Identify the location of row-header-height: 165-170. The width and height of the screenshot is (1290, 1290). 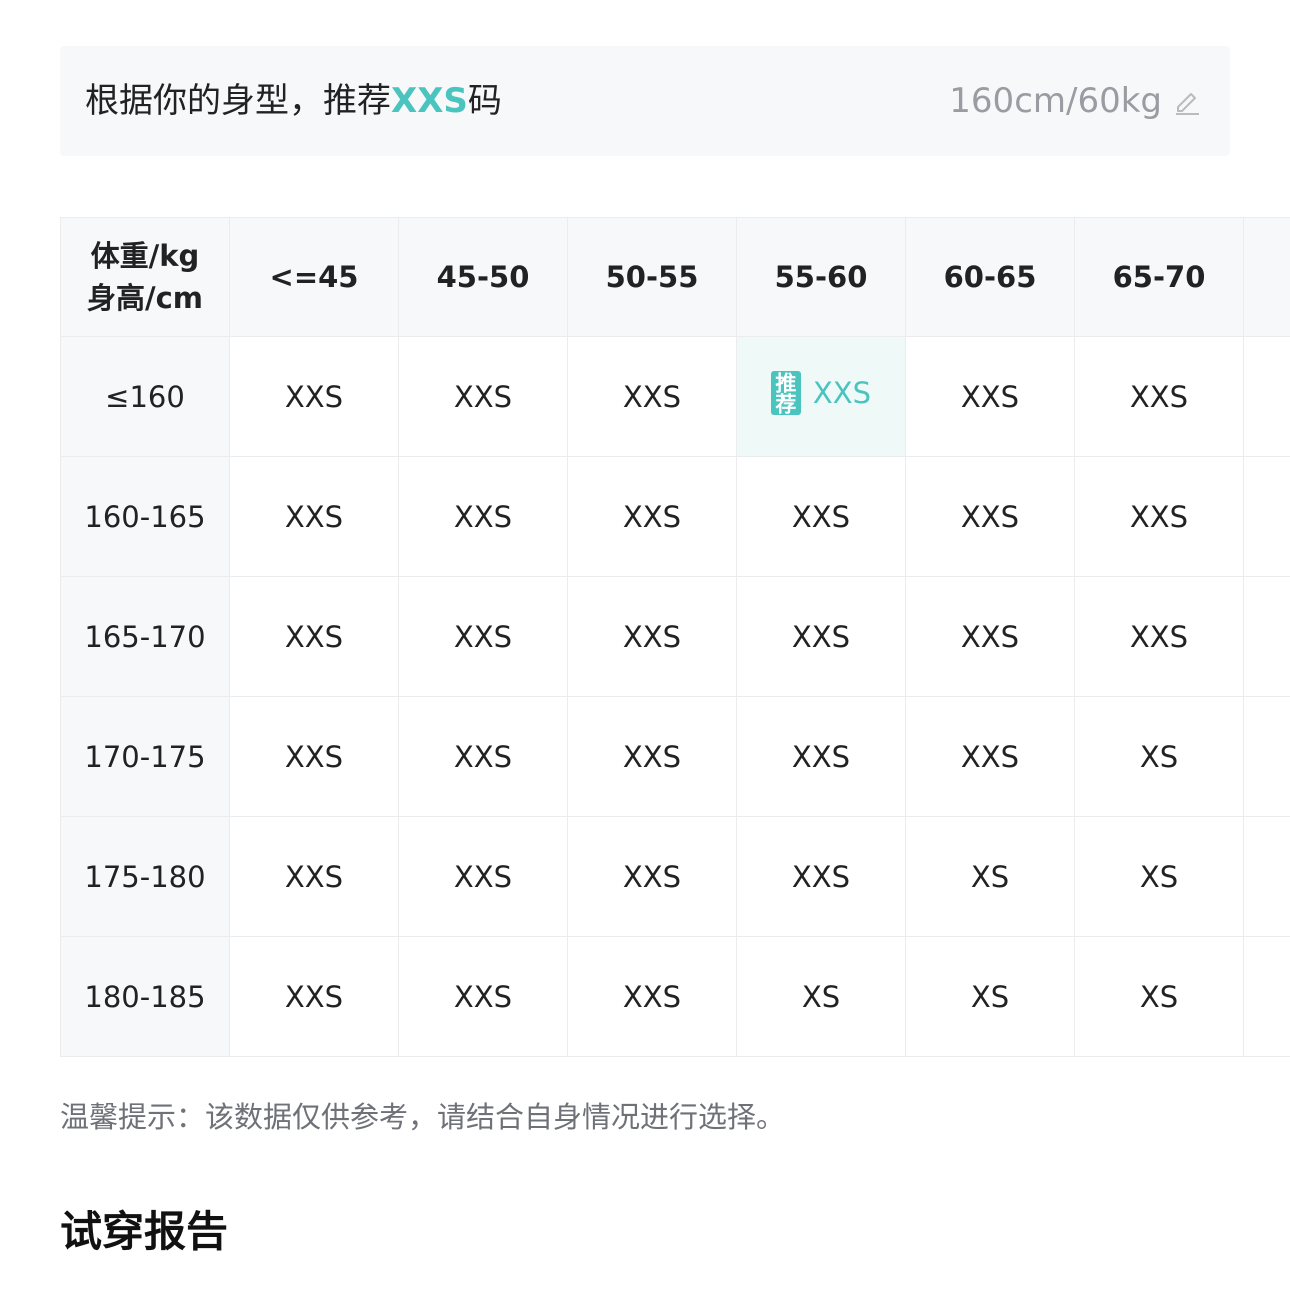
(145, 636).